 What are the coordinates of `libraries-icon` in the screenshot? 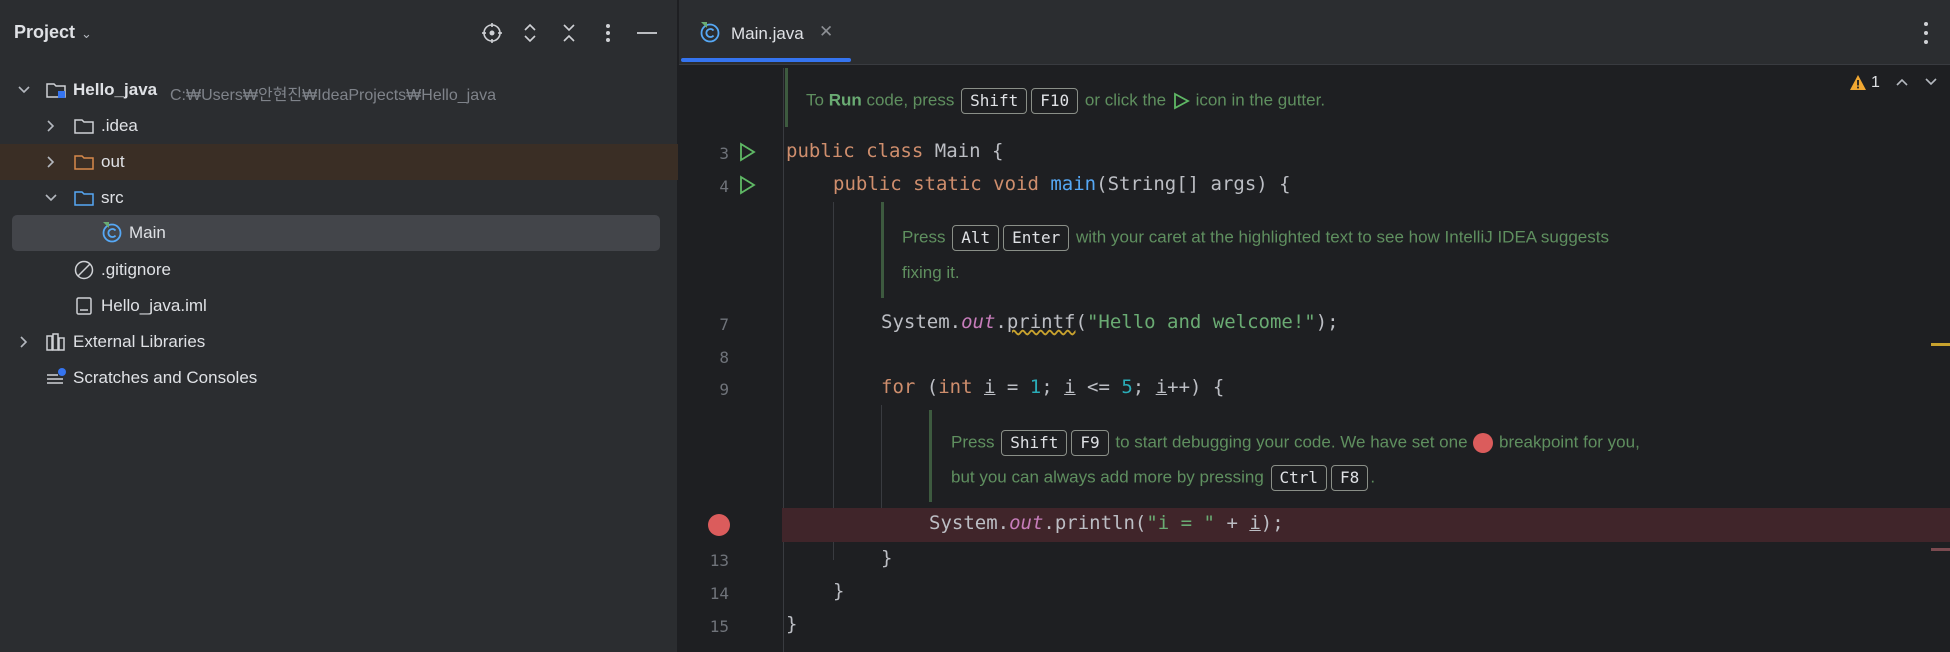 It's located at (55, 342).